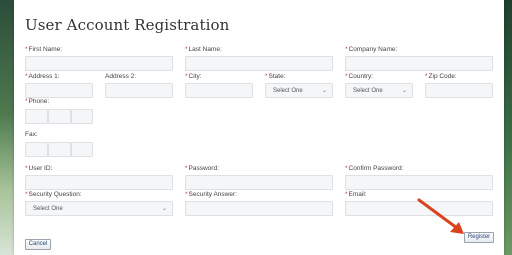 The width and height of the screenshot is (512, 255). Describe the element at coordinates (48, 209) in the screenshot. I see `security-question-value: Select One` at that location.